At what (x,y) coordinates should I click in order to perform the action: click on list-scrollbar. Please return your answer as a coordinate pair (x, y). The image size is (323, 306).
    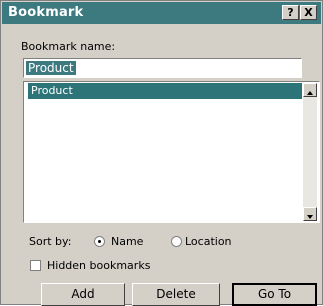
    Looking at the image, I should click on (310, 152).